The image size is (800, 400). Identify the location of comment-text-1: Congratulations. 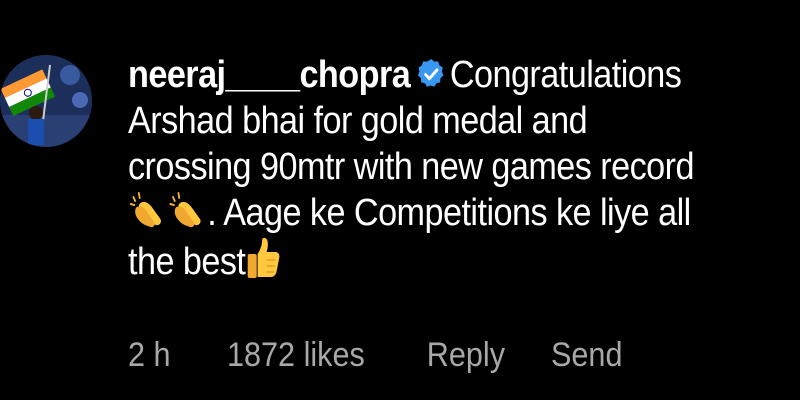
(565, 75).